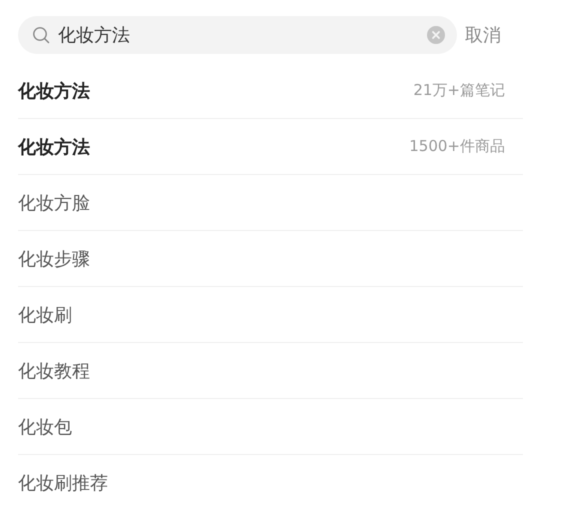 The width and height of the screenshot is (574, 506). What do you see at coordinates (436, 35) in the screenshot?
I see `clear-icon` at bounding box center [436, 35].